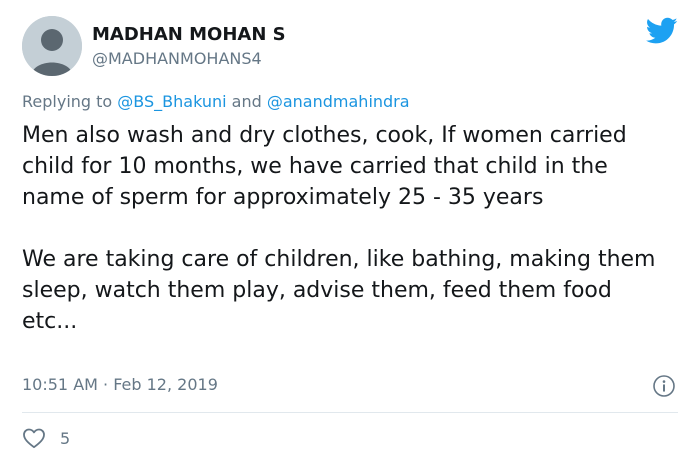 Image resolution: width=700 pixels, height=467 pixels. I want to click on replying-to-prefix: Replying to, so click(70, 101).